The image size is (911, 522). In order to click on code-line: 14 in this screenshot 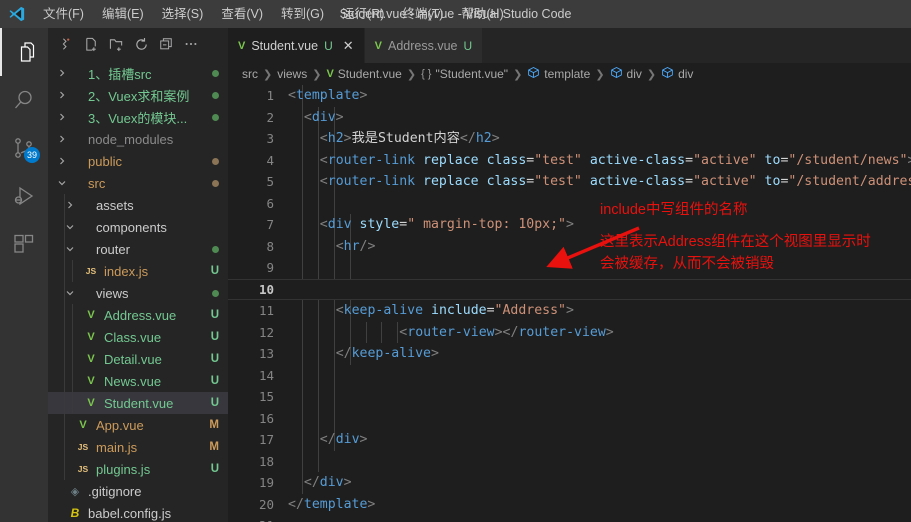, I will do `click(569, 376)`.